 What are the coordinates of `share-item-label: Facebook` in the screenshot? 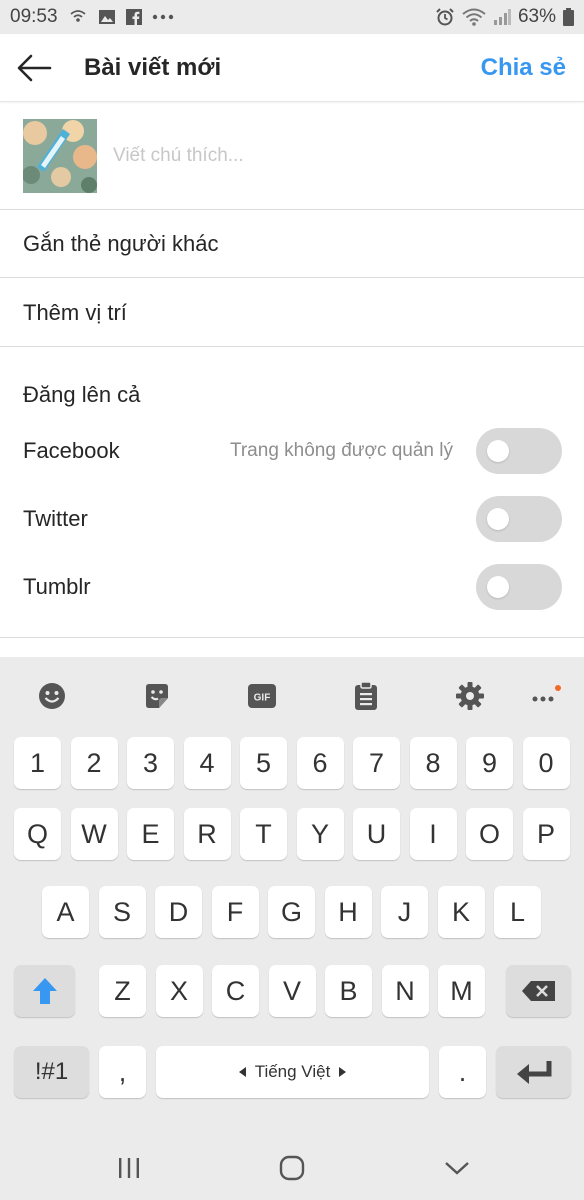 It's located at (71, 450).